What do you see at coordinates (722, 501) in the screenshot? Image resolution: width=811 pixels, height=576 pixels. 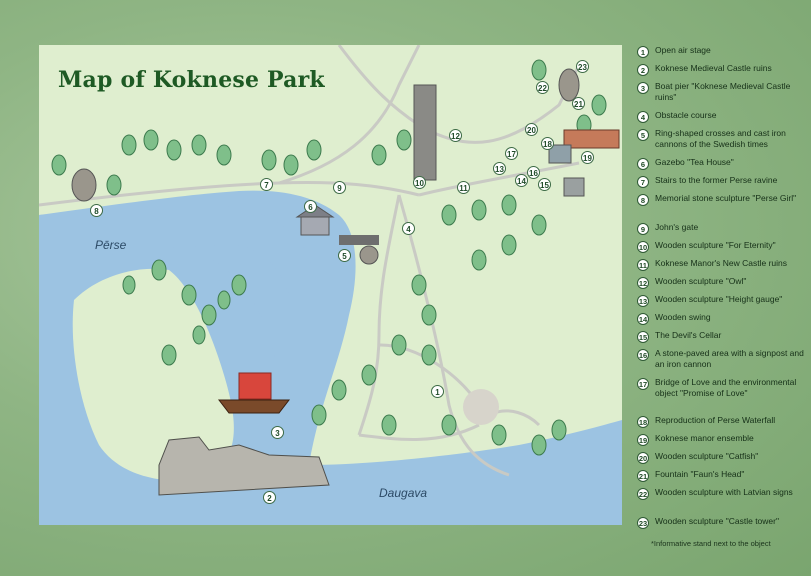 I see `legend-item-22: 22 Wooden sculpture with Latvian signs` at bounding box center [722, 501].